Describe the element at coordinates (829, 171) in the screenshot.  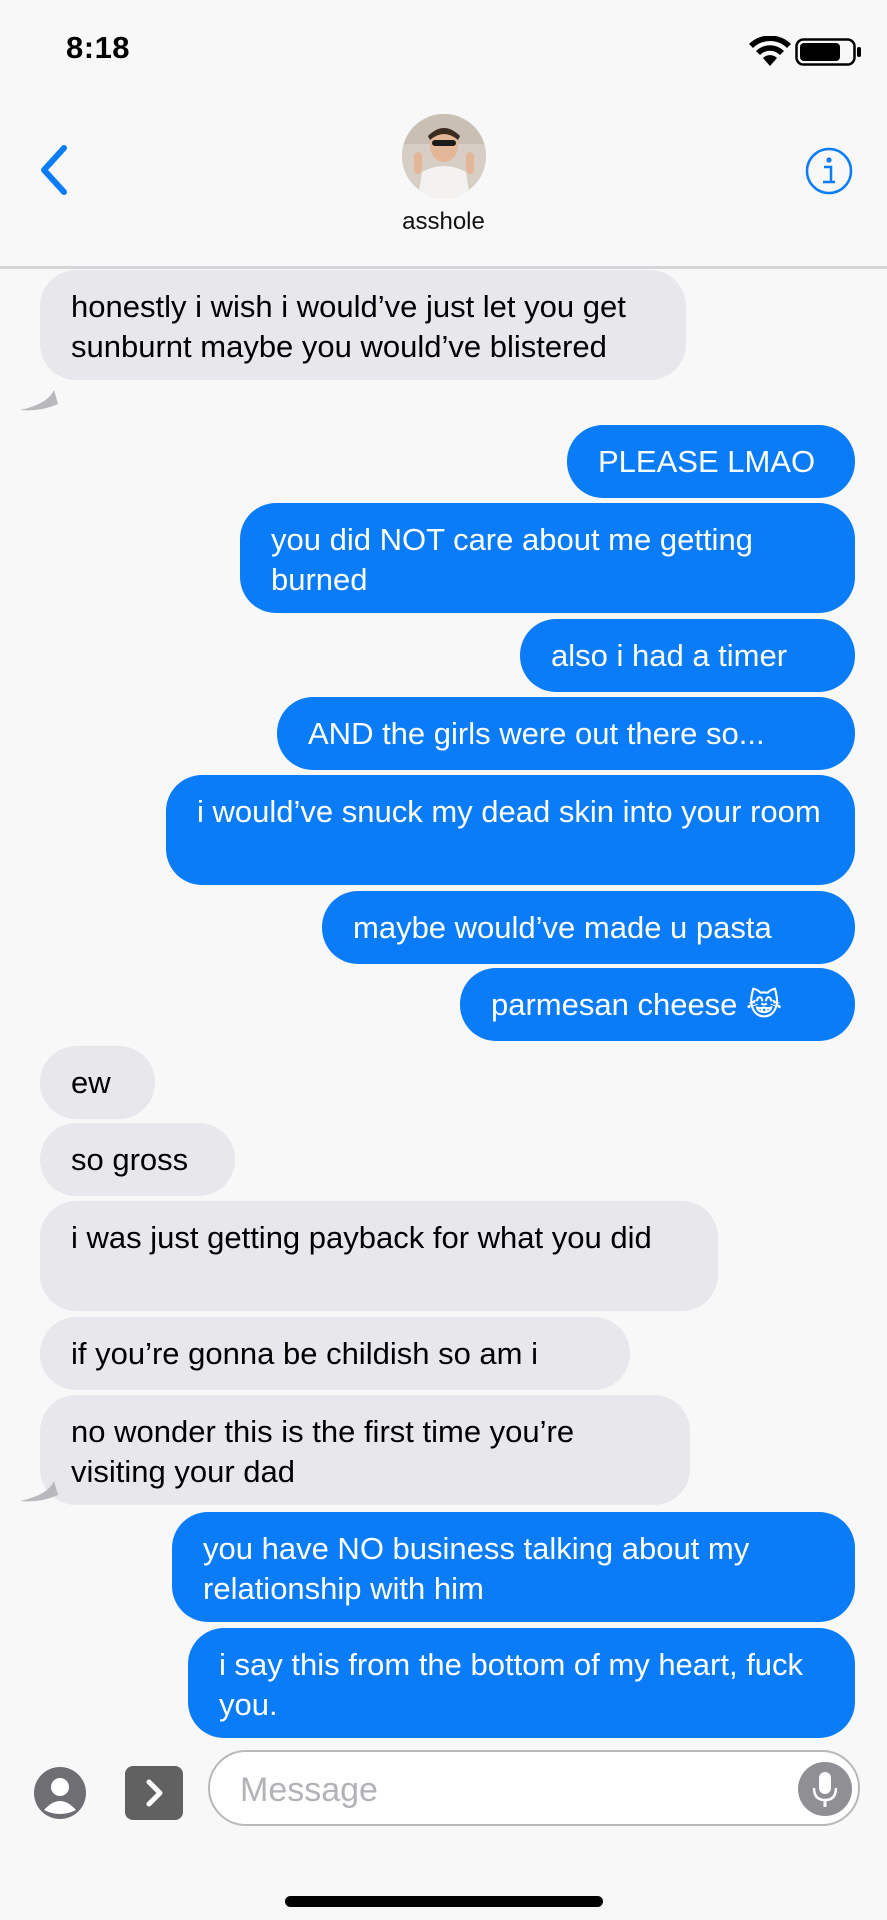
I see `info-icon` at that location.